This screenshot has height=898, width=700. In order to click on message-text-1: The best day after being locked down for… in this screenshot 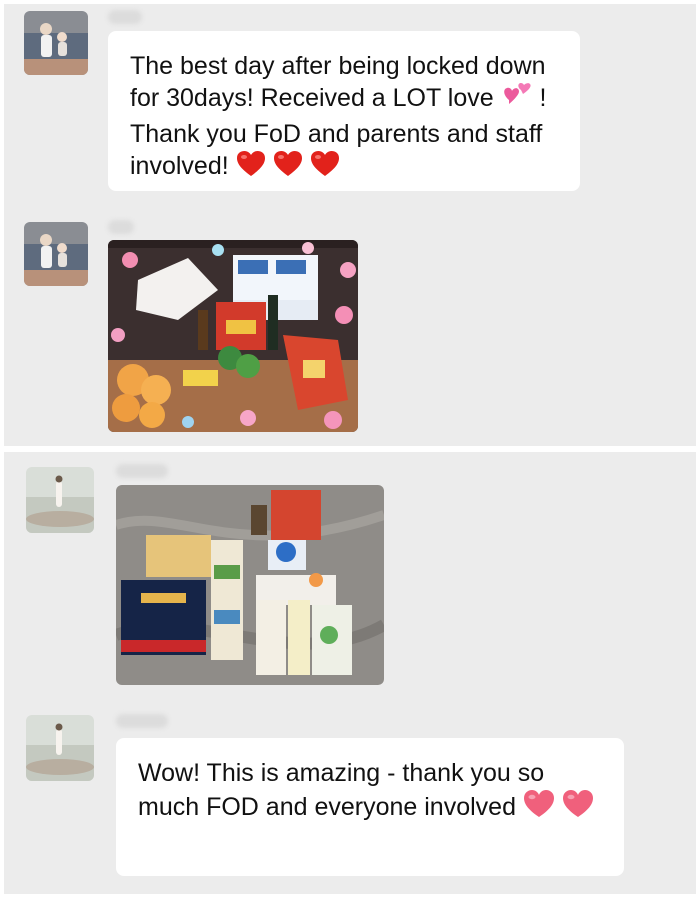, I will do `click(344, 108)`.